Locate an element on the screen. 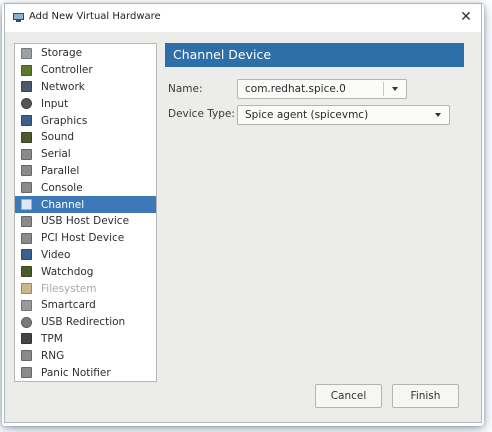 The image size is (492, 432). sidebar-item-label: Smartcard is located at coordinates (68, 305).